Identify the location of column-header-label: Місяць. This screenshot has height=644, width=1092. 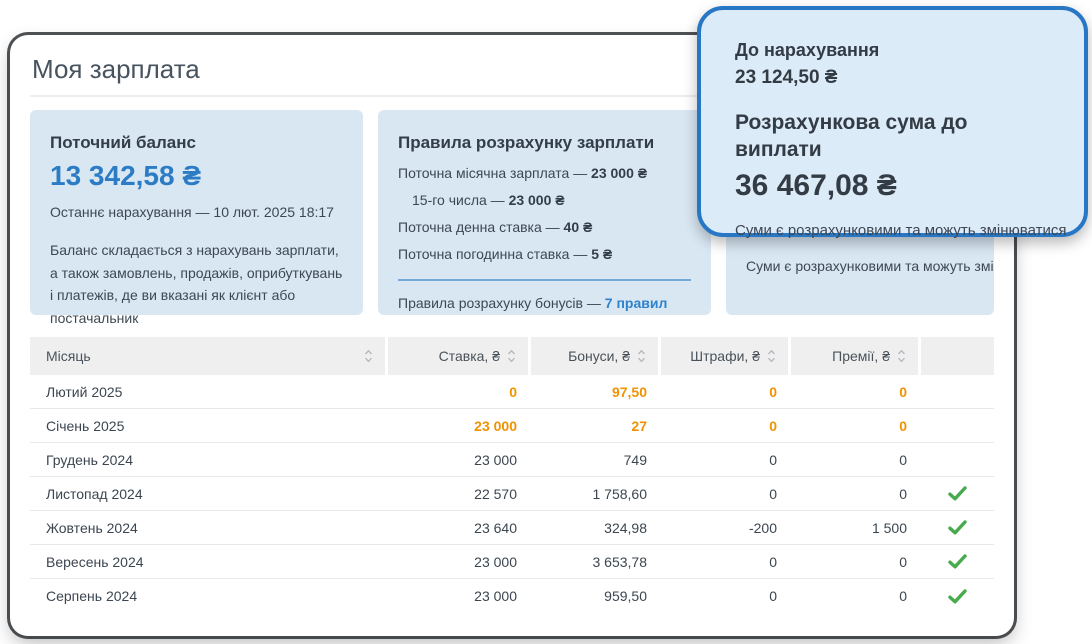
(68, 356).